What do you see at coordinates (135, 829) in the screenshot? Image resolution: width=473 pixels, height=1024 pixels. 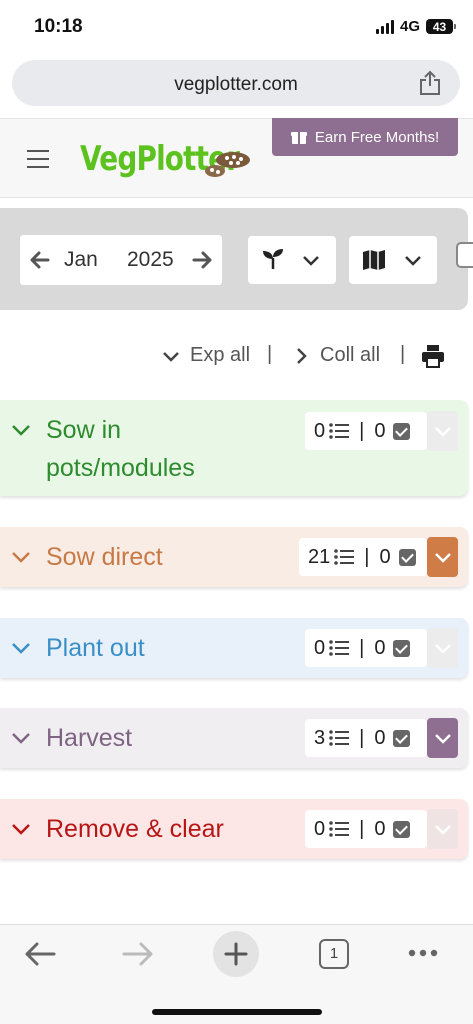 I see `section-title: Remove & clear` at bounding box center [135, 829].